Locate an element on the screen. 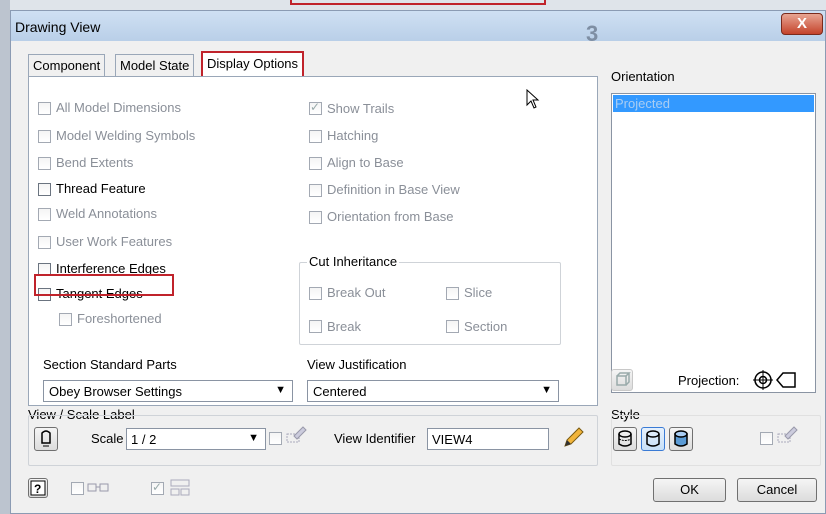  cube-icon is located at coordinates (623, 379).